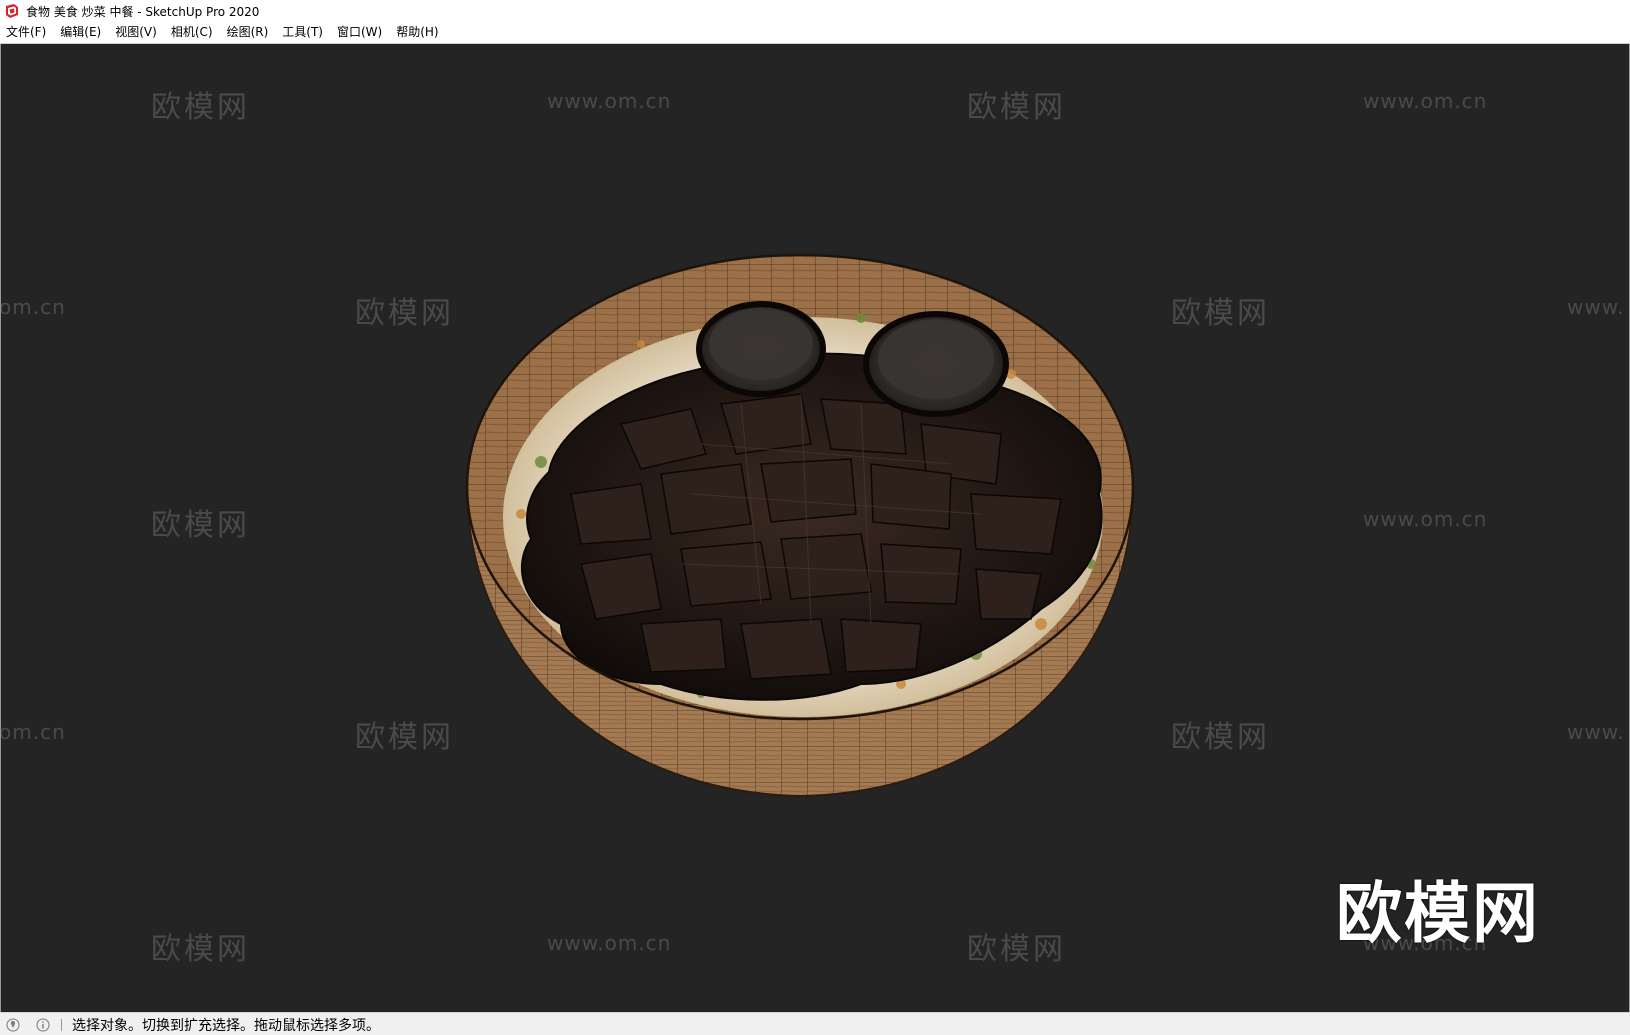 This screenshot has width=1630, height=1035. Describe the element at coordinates (359, 32) in the screenshot. I see `menu-window: 窗口(W)` at that location.